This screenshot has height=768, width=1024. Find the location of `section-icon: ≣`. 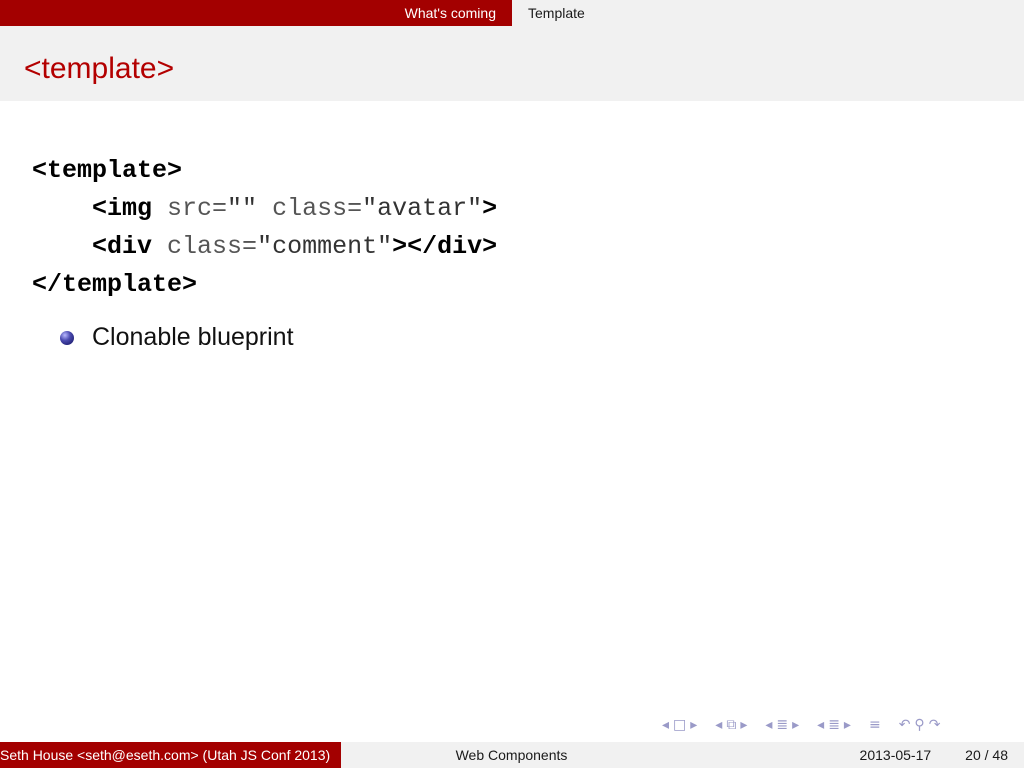

section-icon: ≣ is located at coordinates (782, 725).